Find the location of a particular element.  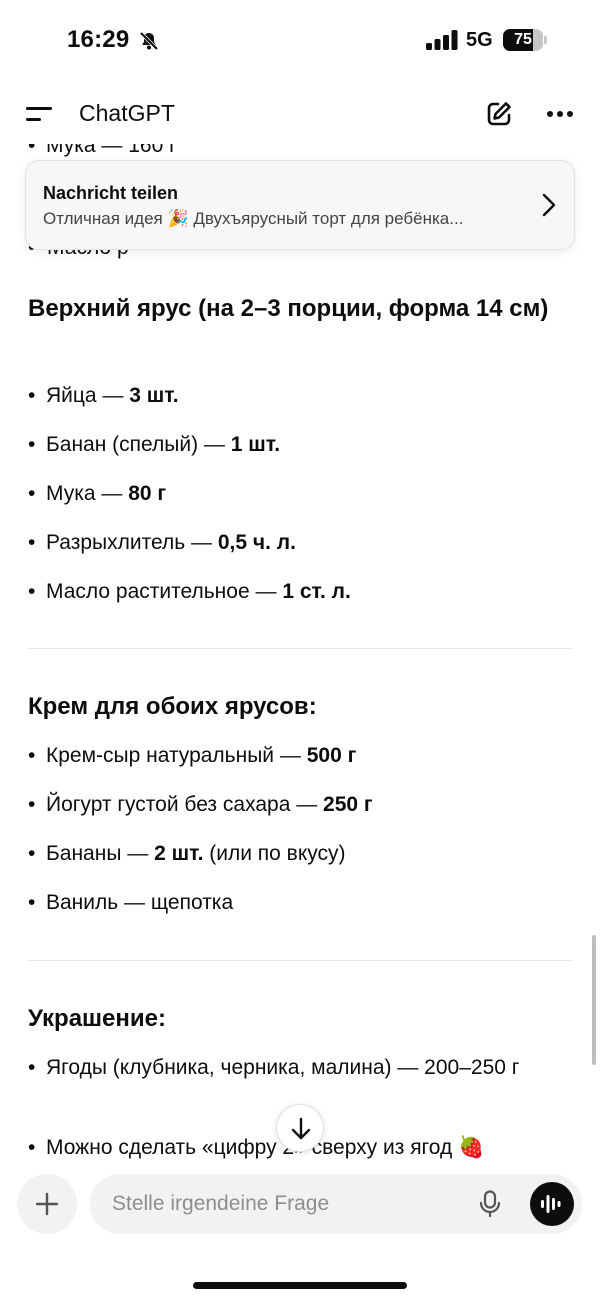

arrow-down-icon is located at coordinates (301, 1128).